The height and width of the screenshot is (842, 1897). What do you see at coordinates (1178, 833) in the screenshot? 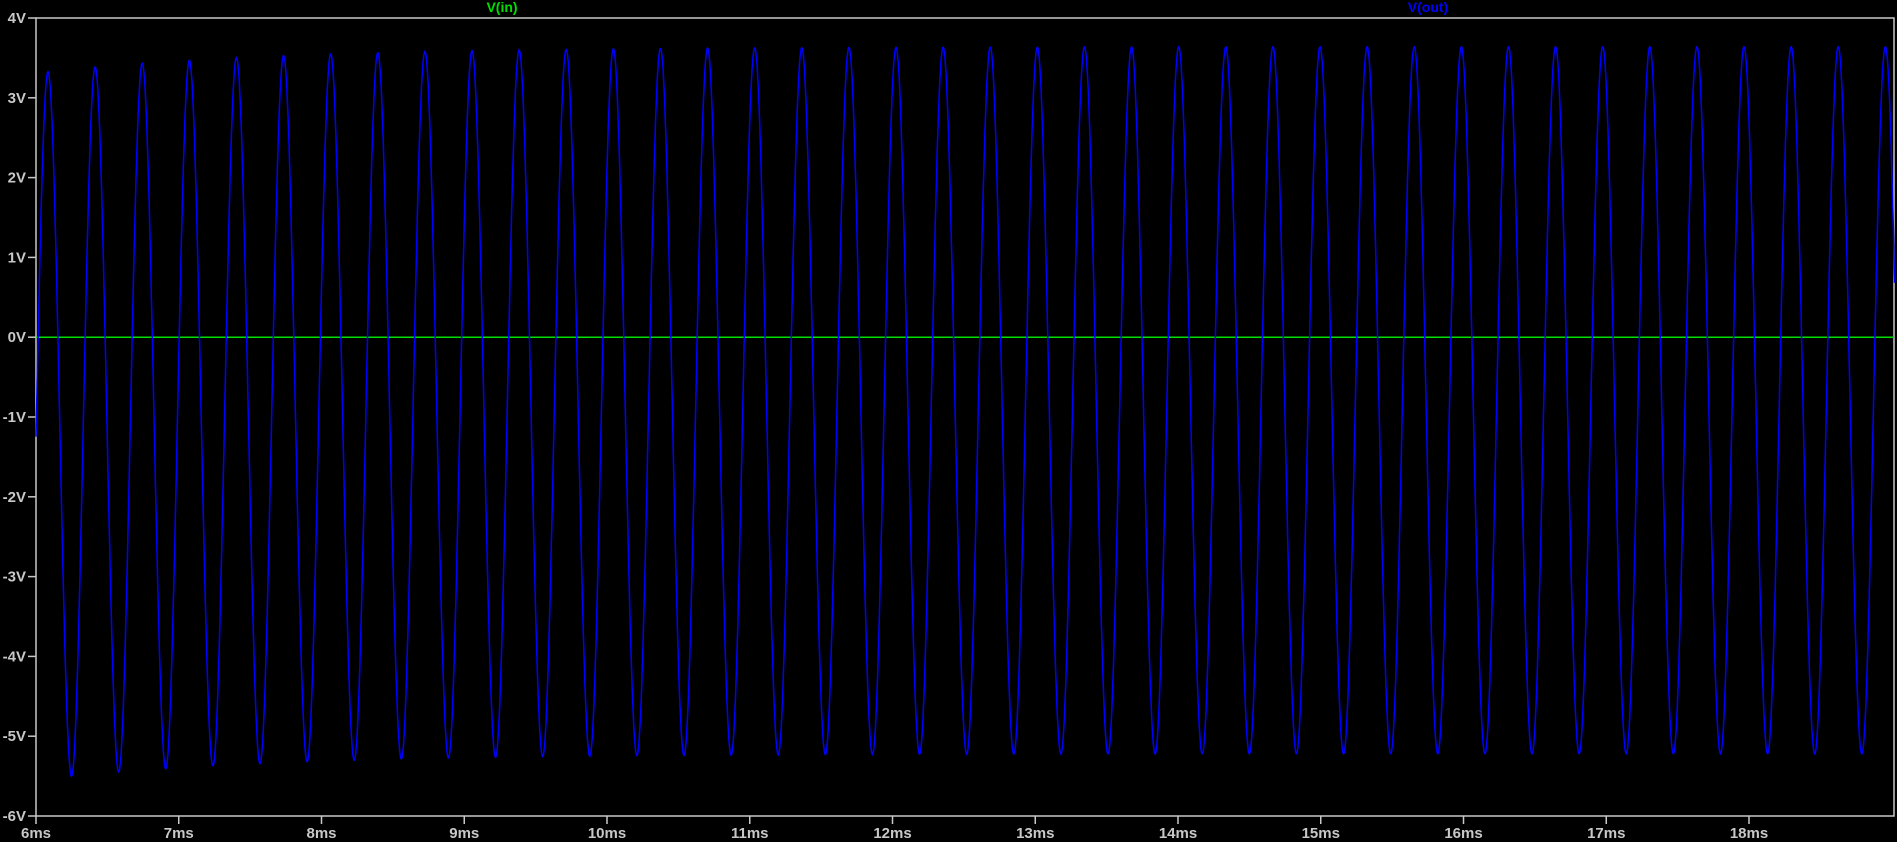
I see `x-tick-label: 14ms` at bounding box center [1178, 833].